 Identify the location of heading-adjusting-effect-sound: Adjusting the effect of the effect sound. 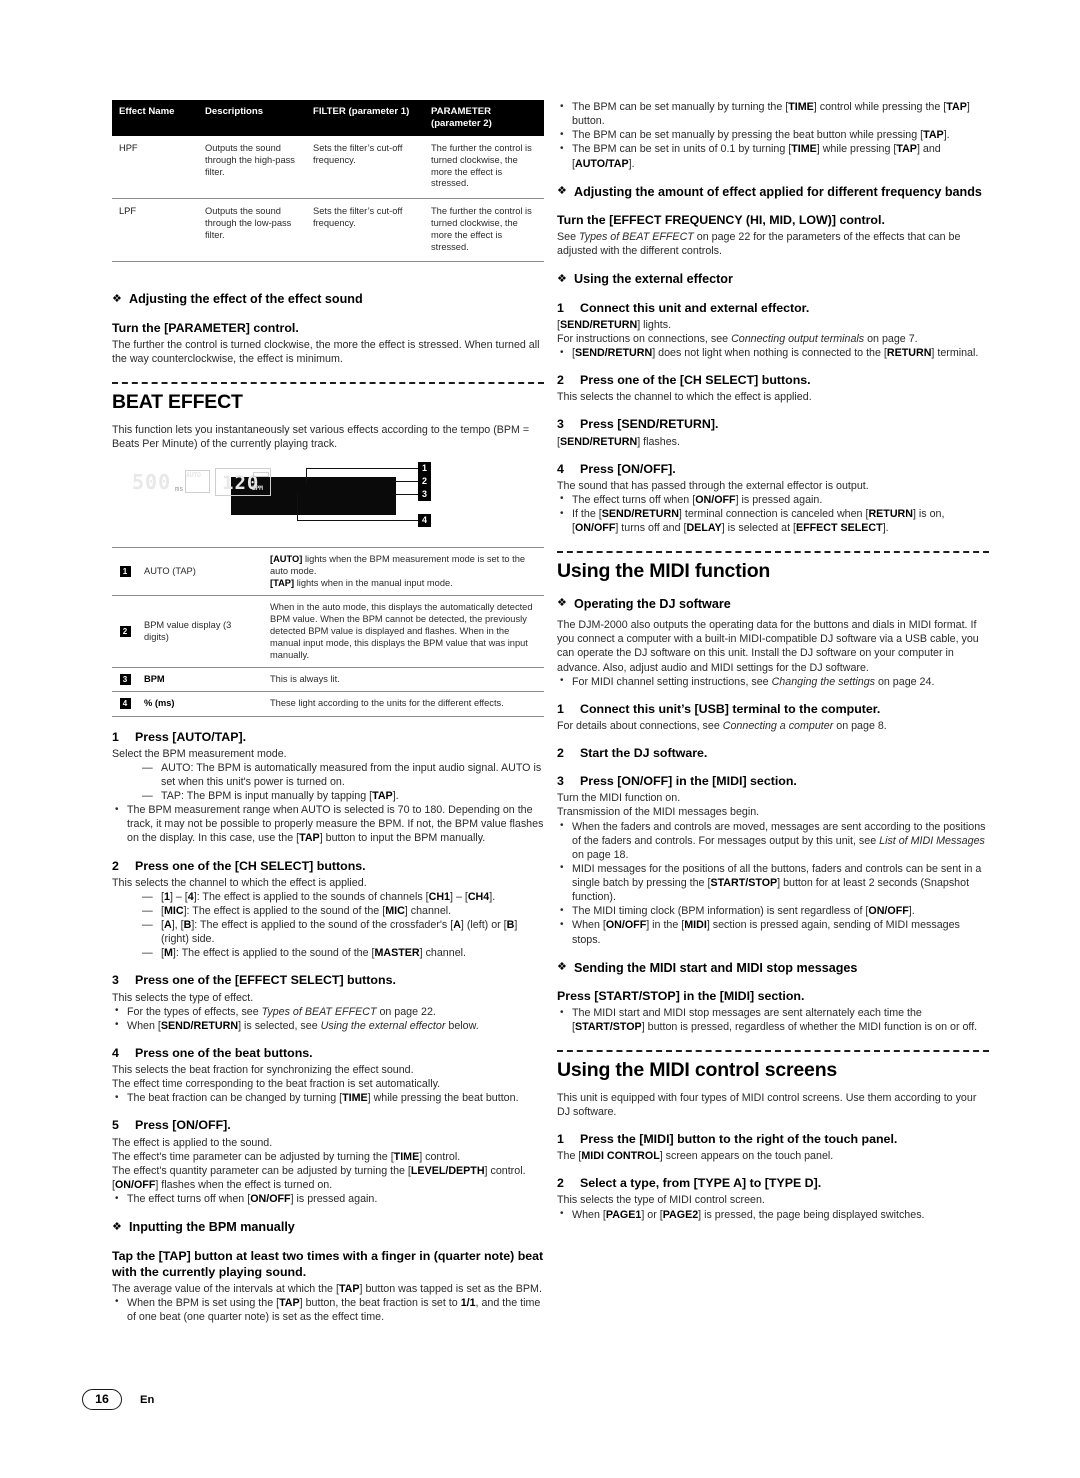
(328, 299).